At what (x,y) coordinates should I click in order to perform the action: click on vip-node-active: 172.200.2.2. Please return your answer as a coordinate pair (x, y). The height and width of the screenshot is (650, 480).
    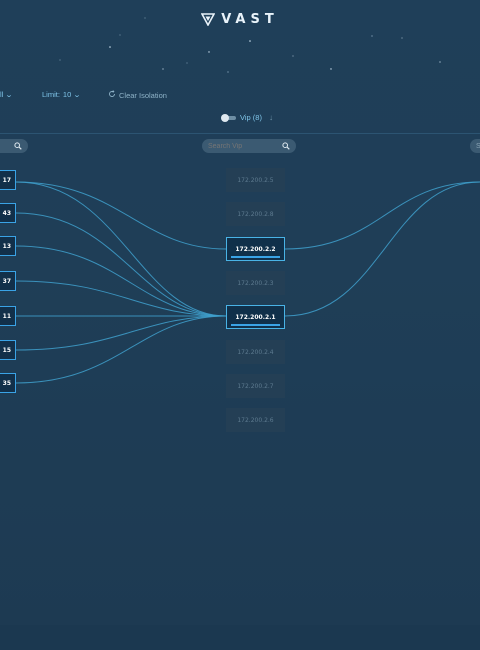
    Looking at the image, I should click on (255, 249).